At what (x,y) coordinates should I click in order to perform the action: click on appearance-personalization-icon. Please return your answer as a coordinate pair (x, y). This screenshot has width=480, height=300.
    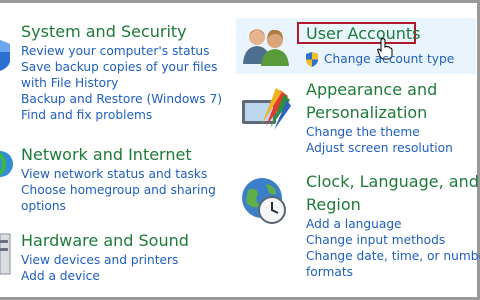
    Looking at the image, I should click on (266, 109).